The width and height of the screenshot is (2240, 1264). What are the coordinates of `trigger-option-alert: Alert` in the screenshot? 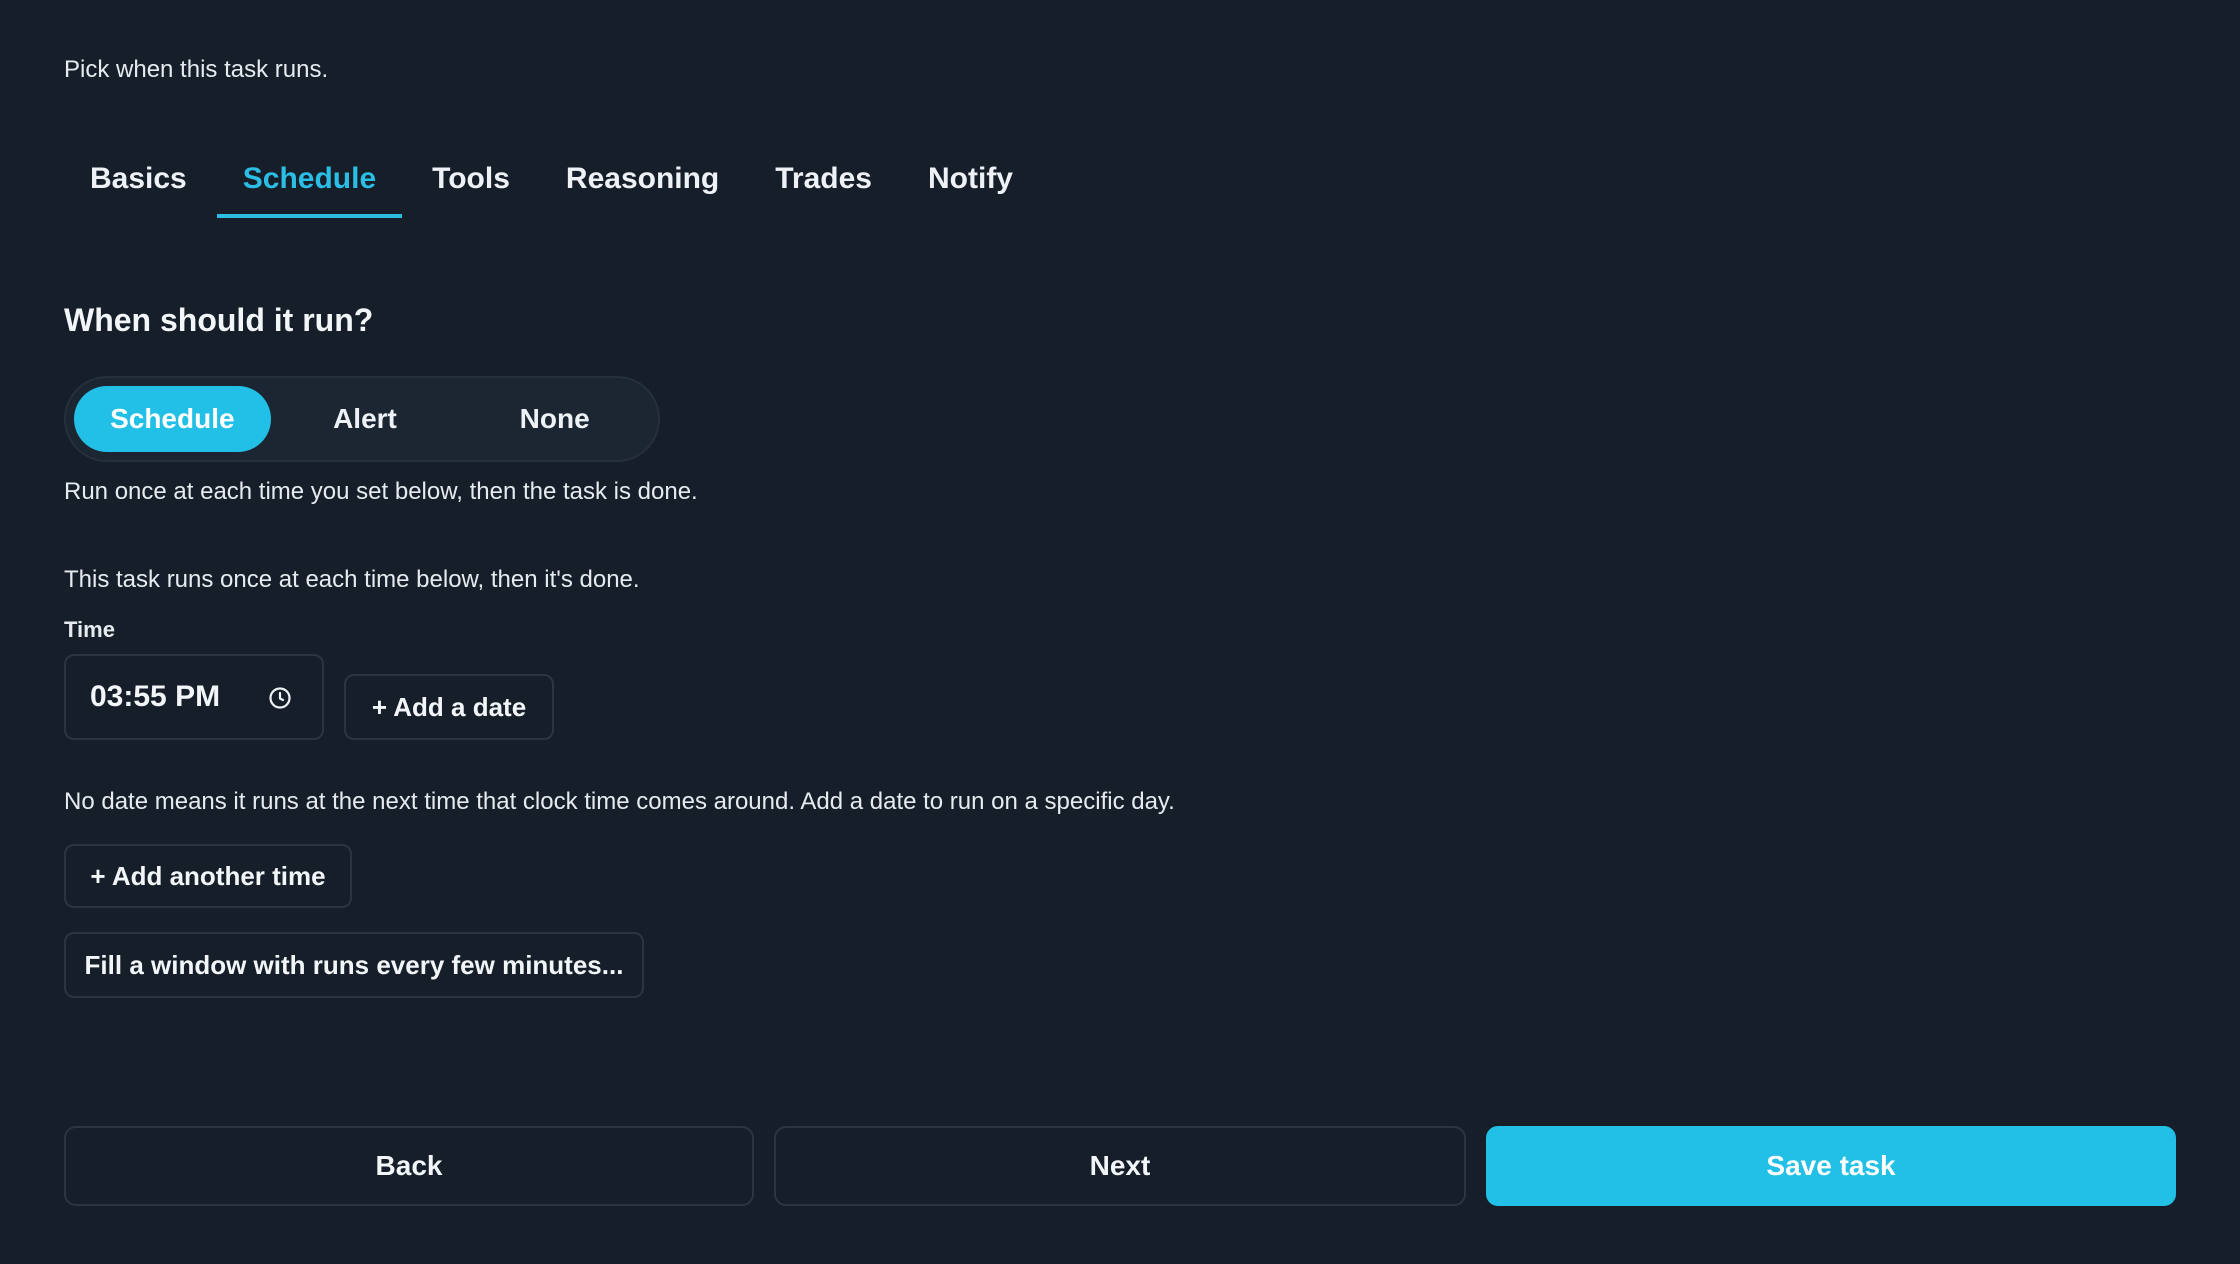 It's located at (365, 419).